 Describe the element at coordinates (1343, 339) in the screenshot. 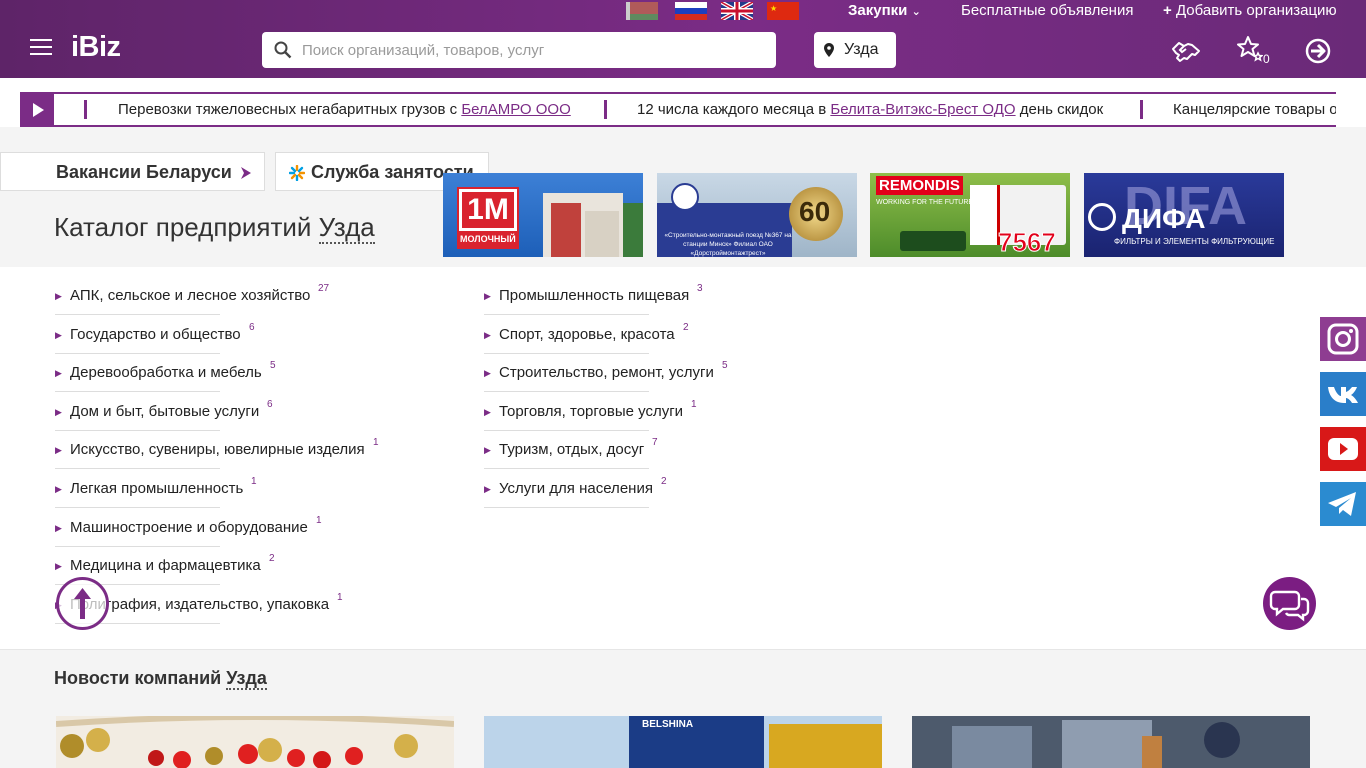

I see `instagram-button` at that location.